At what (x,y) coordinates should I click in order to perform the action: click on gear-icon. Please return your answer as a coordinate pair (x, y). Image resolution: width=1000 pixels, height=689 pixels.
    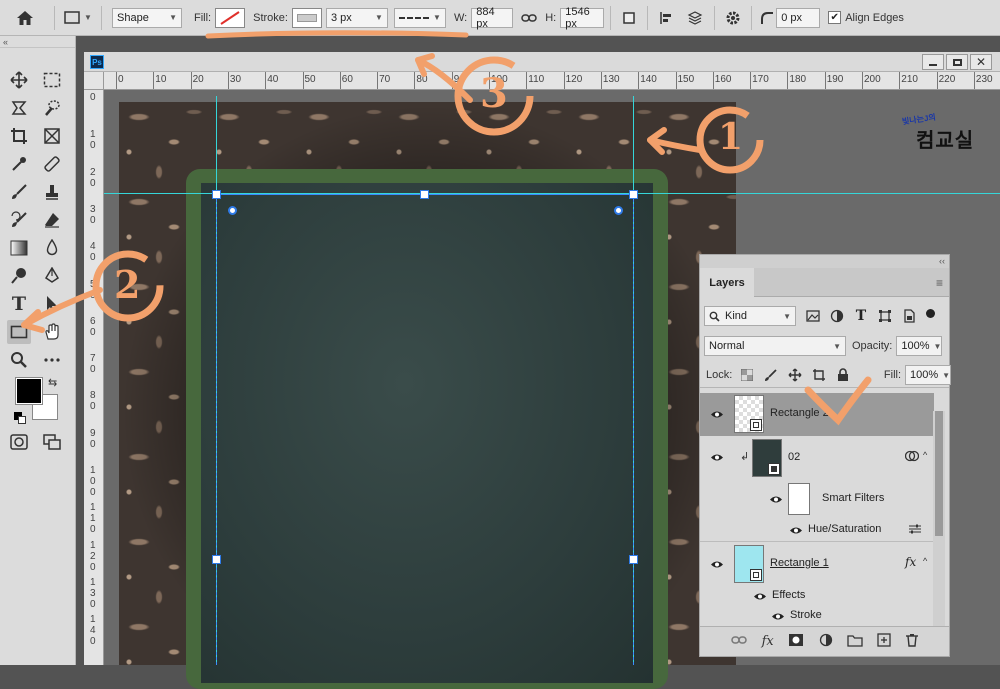
    Looking at the image, I should click on (733, 18).